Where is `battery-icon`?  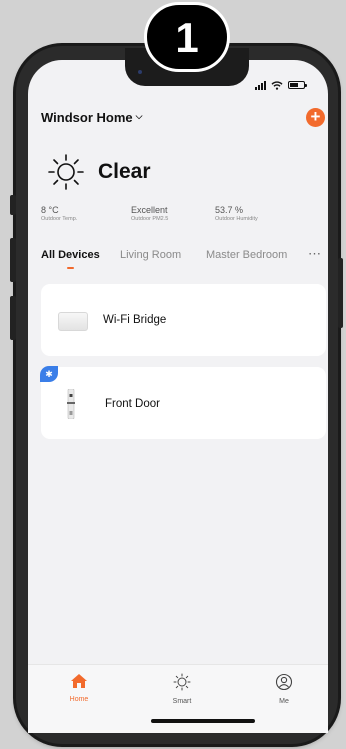
battery-icon is located at coordinates (297, 85).